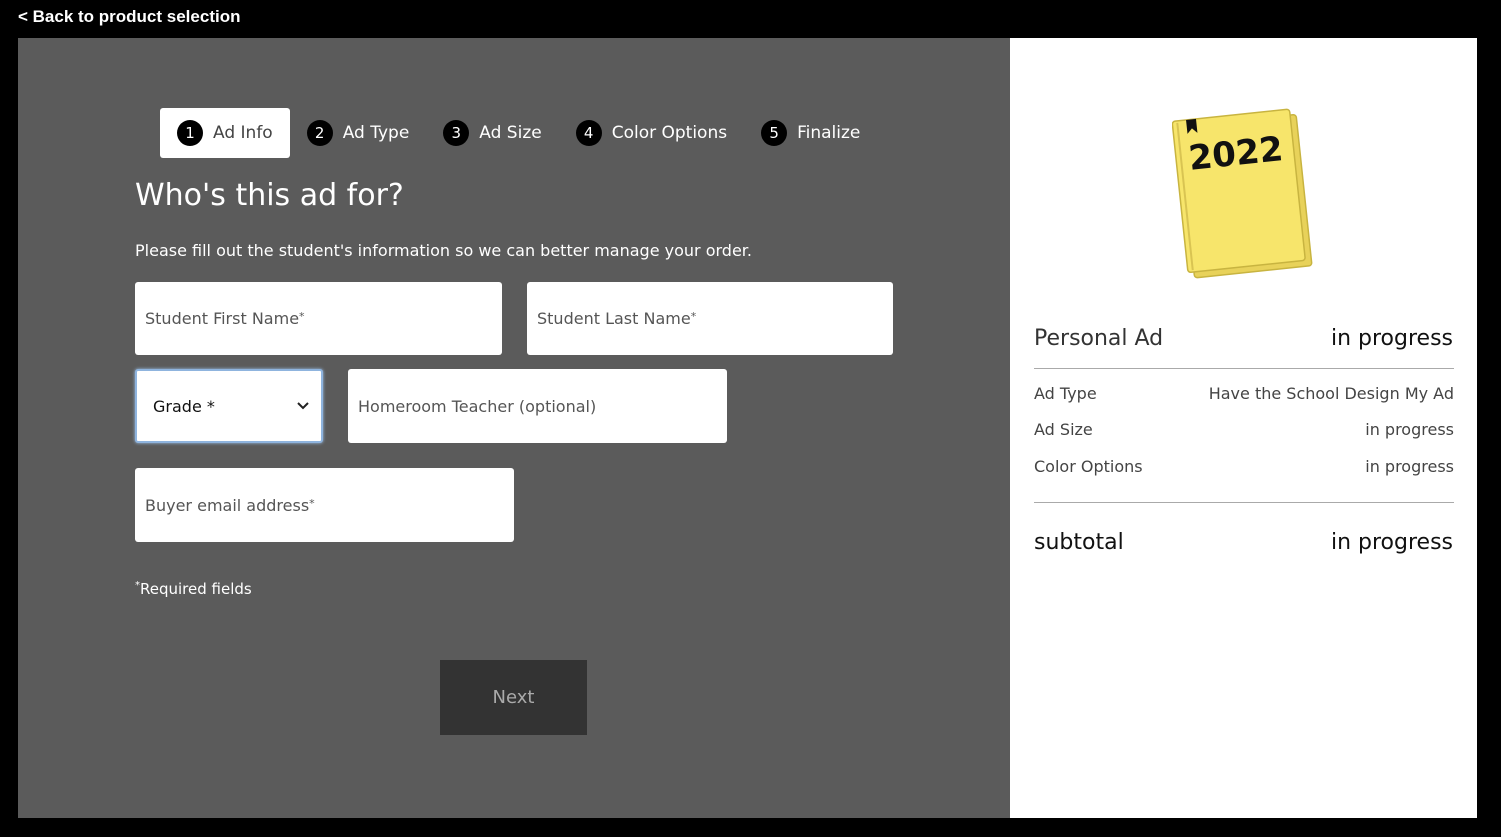 Image resolution: width=1501 pixels, height=837 pixels. I want to click on step-number-badge: 3, so click(456, 133).